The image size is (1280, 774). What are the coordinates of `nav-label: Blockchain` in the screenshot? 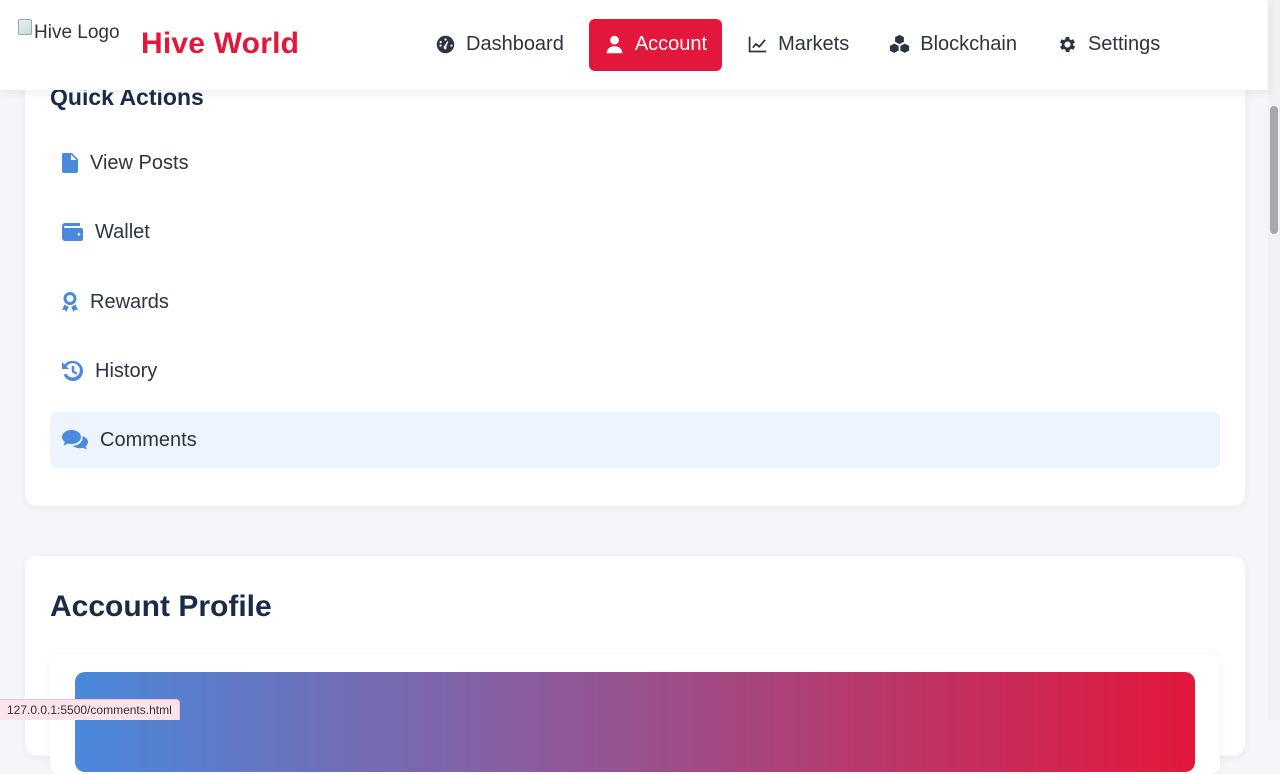 It's located at (968, 44).